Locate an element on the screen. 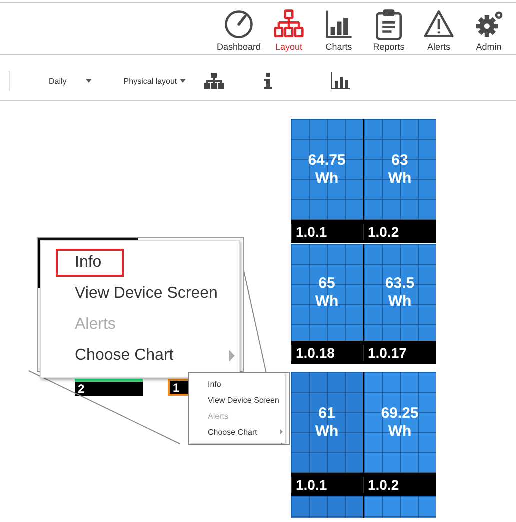 The image size is (516, 522). device-tile: 1 is located at coordinates (179, 387).